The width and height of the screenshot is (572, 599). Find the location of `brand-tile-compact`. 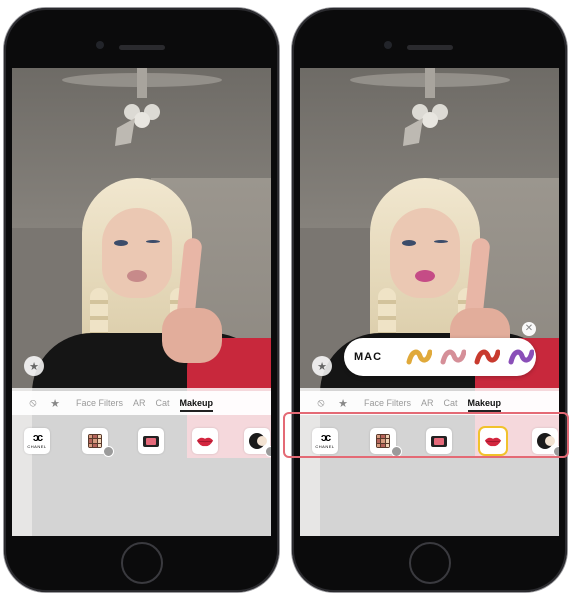

brand-tile-compact is located at coordinates (257, 442).